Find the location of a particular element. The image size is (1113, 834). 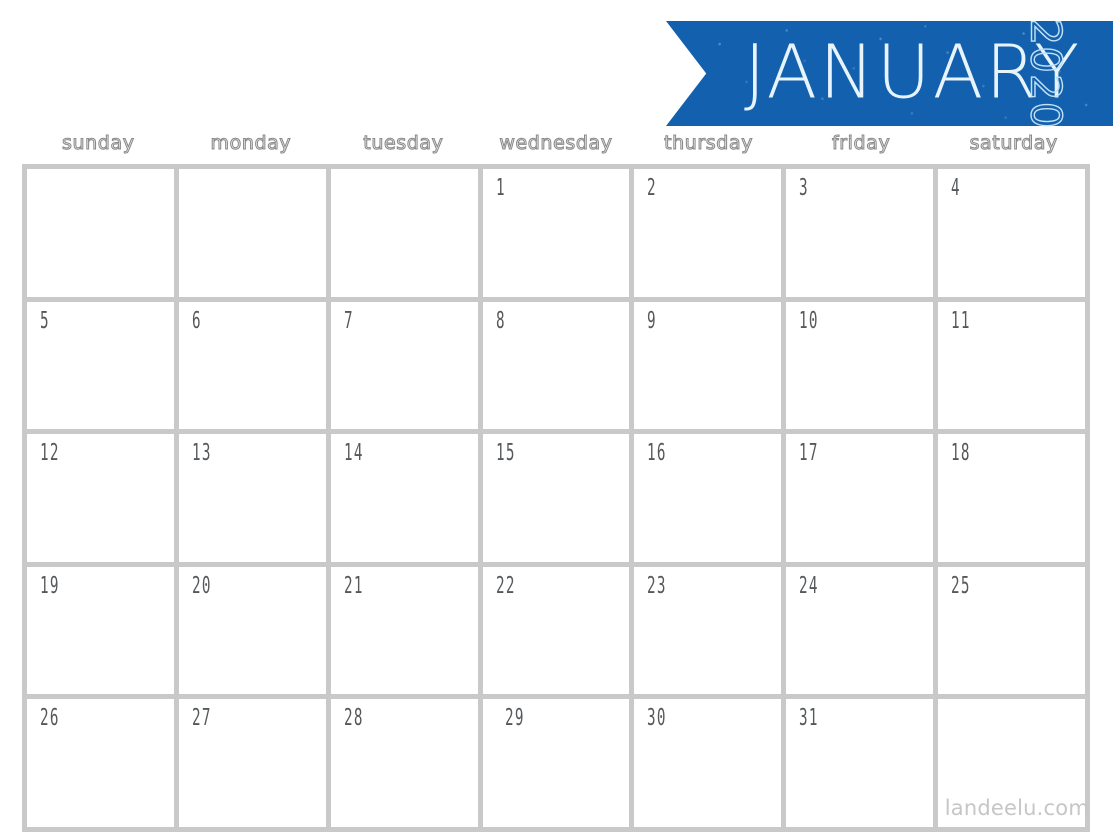

calendar-day-cell: 19 is located at coordinates (100, 630).